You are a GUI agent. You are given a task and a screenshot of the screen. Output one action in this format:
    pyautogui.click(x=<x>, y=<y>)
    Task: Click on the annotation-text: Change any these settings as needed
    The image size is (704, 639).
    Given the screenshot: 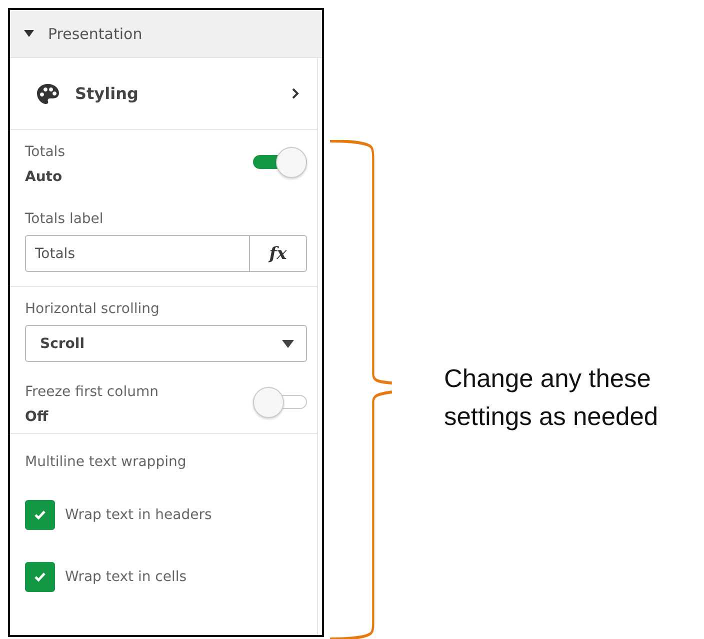 What is the action you would take?
    pyautogui.click(x=552, y=398)
    